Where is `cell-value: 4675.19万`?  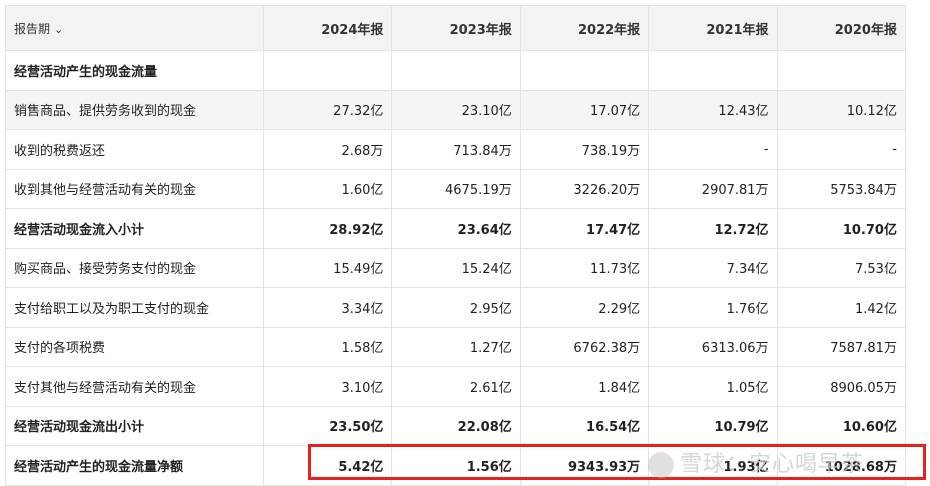
cell-value: 4675.19万 is located at coordinates (456, 188).